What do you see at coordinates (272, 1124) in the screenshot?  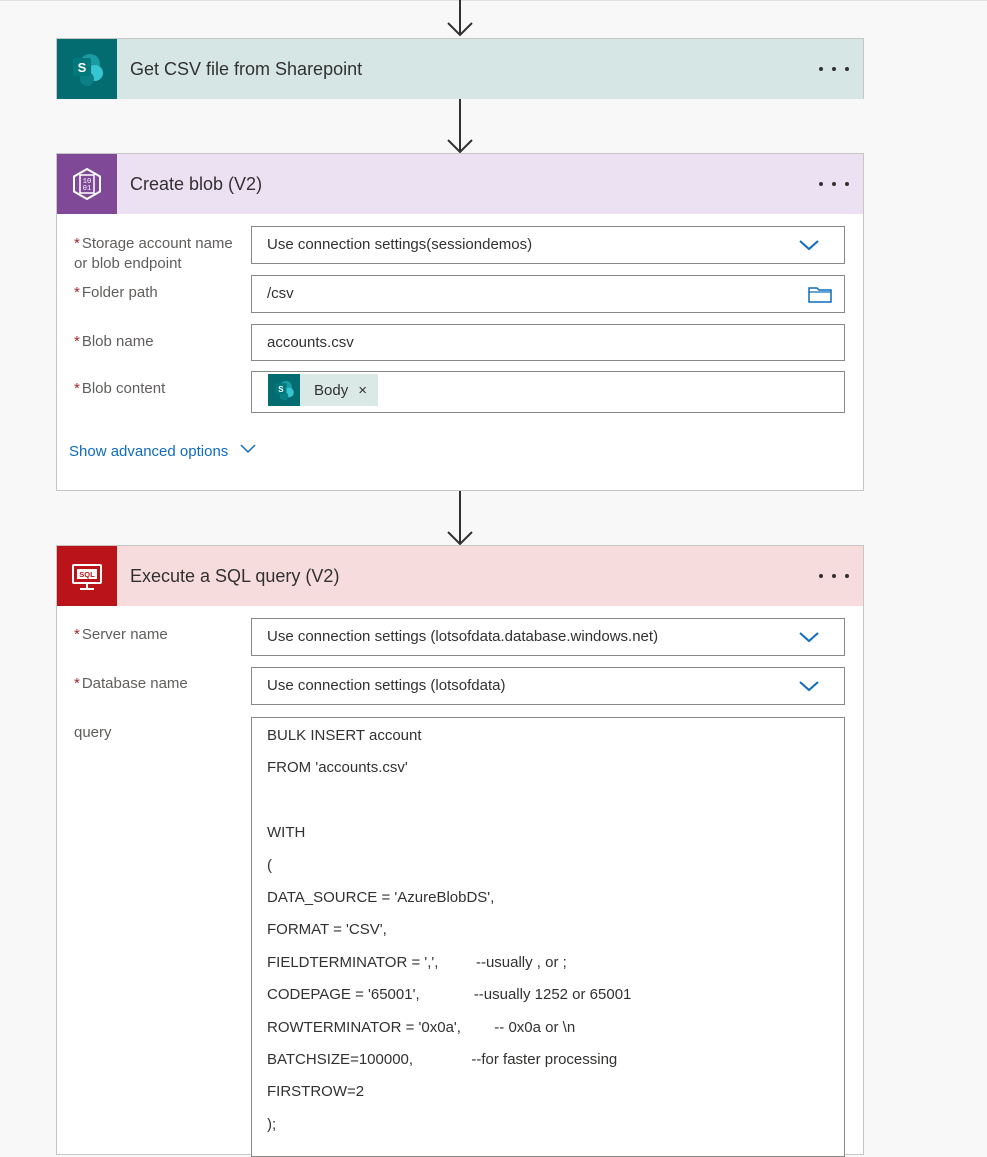 I see `query-line: );` at bounding box center [272, 1124].